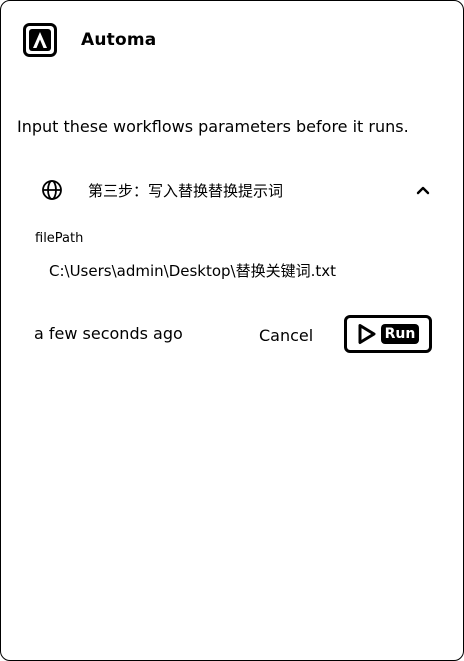 The image size is (464, 661). I want to click on workflow-name: 第三步：写入替换替换提示词, so click(186, 190).